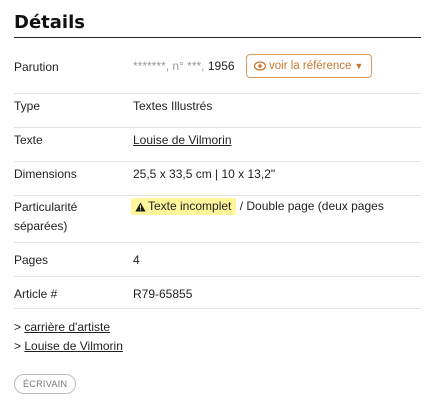  Describe the element at coordinates (140, 207) in the screenshot. I see `warning-icon` at that location.